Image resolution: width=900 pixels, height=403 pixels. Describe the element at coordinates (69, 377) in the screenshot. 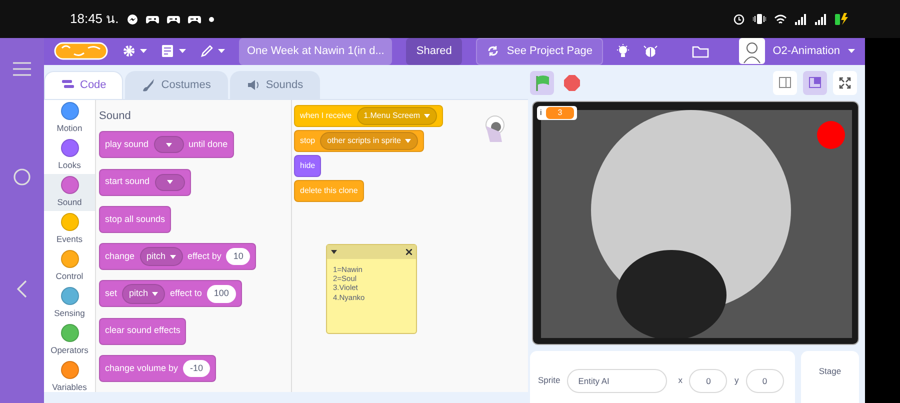

I see `category-item: Variables` at that location.